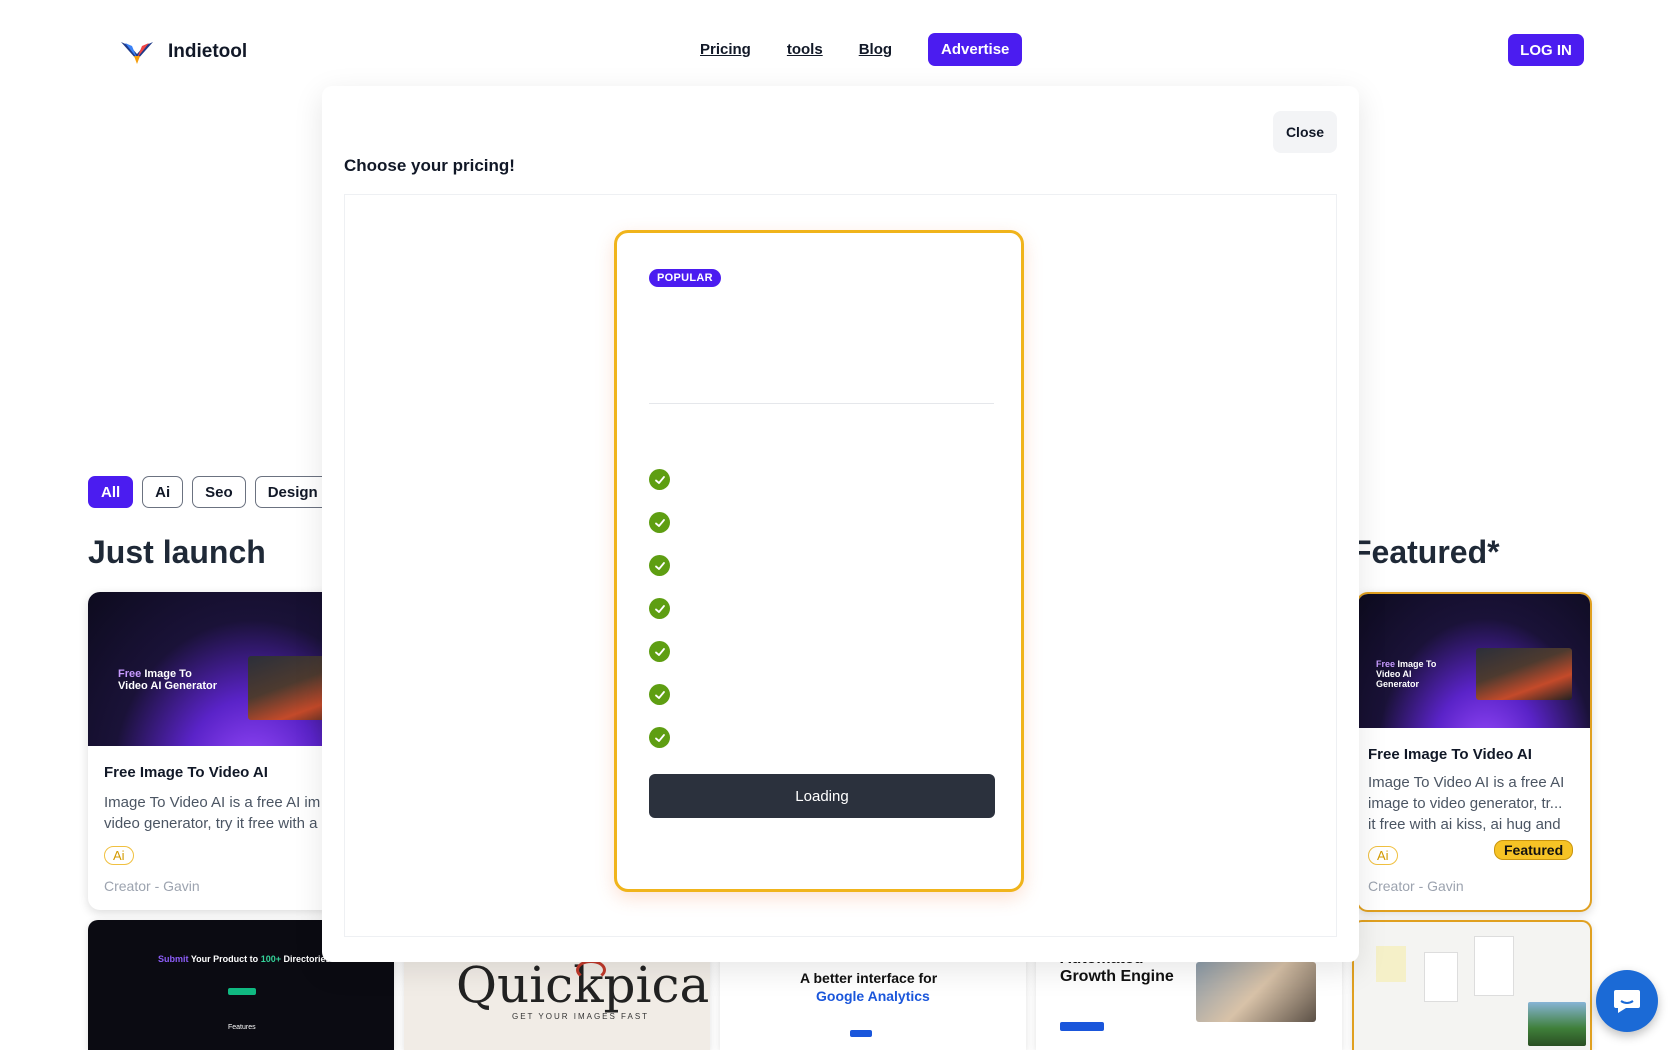  Describe the element at coordinates (1305, 132) in the screenshot. I see `close-button: Close` at that location.